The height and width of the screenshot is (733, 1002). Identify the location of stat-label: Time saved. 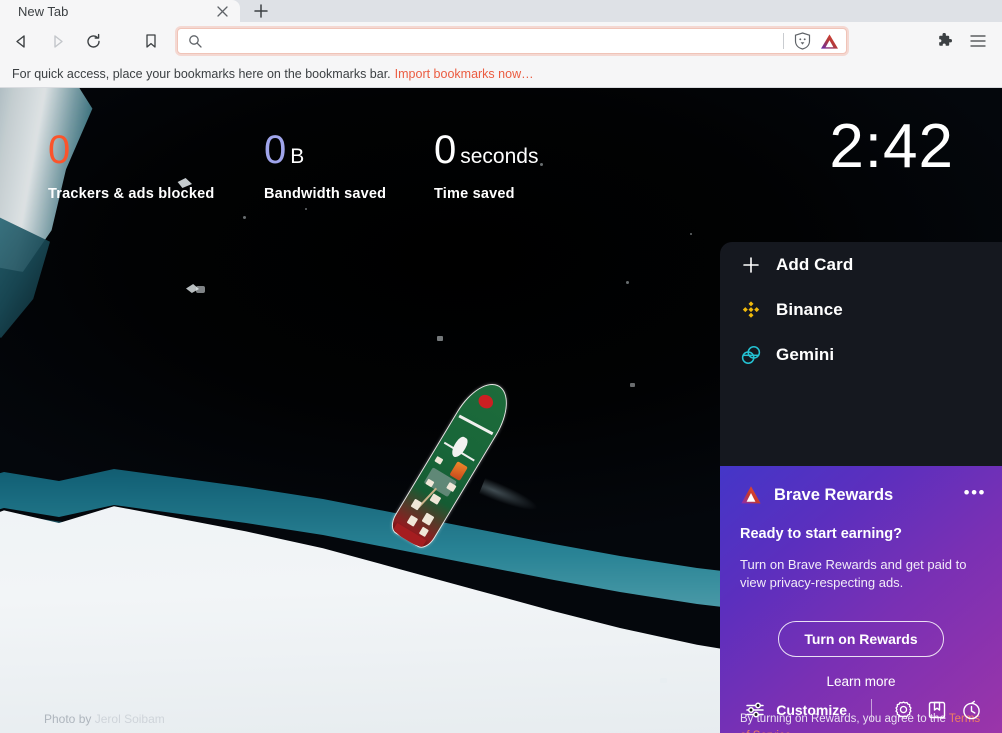
(474, 194).